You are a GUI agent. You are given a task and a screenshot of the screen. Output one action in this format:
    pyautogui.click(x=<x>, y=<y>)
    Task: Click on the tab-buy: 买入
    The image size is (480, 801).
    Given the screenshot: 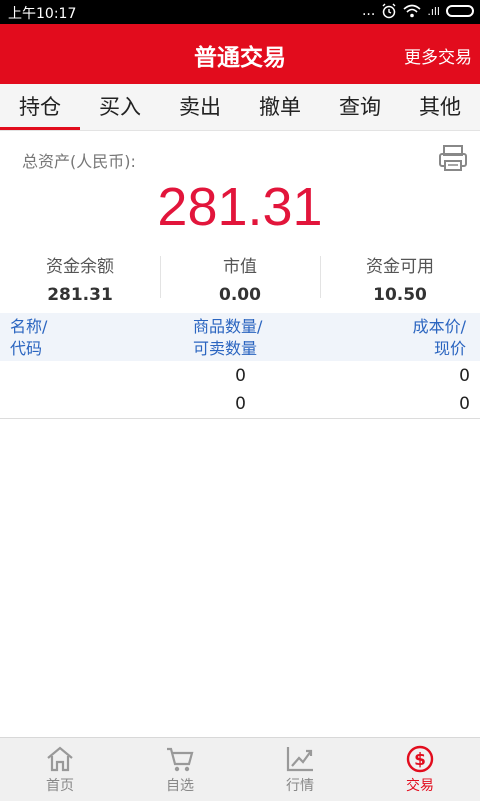 What is the action you would take?
    pyautogui.click(x=120, y=107)
    